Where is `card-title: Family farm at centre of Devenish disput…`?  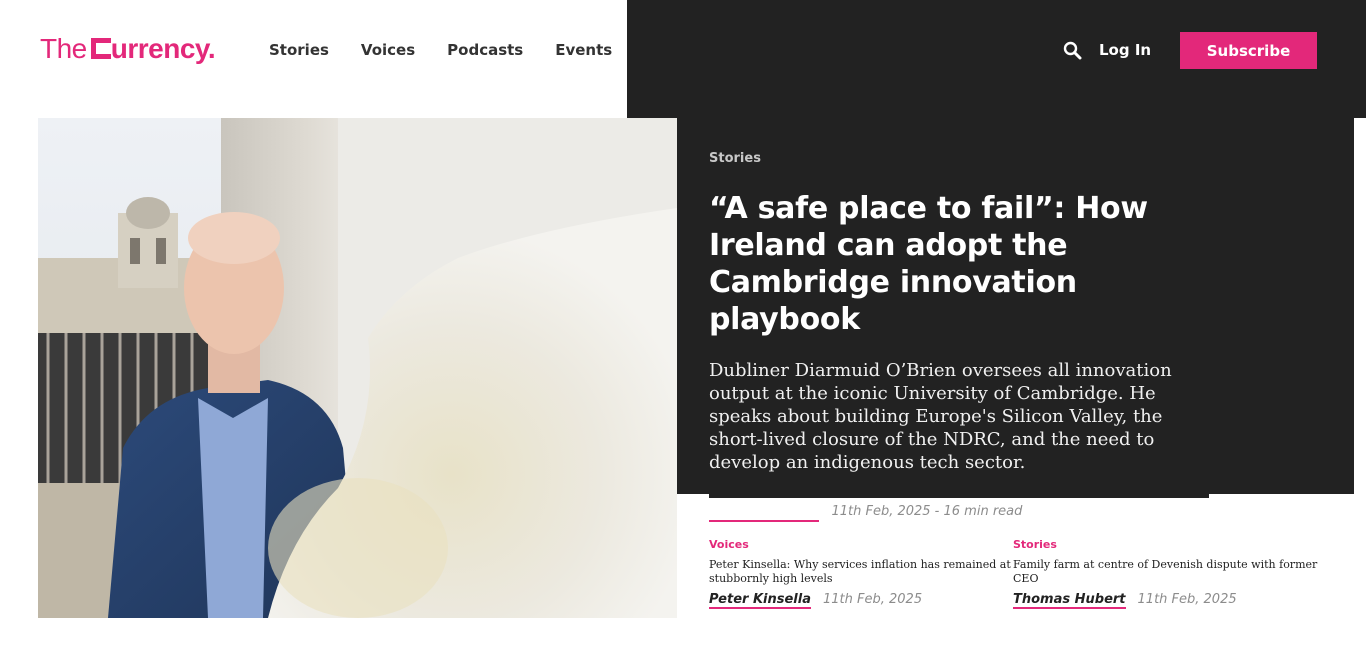
card-title: Family farm at centre of Devenish disput… is located at coordinates (1165, 572).